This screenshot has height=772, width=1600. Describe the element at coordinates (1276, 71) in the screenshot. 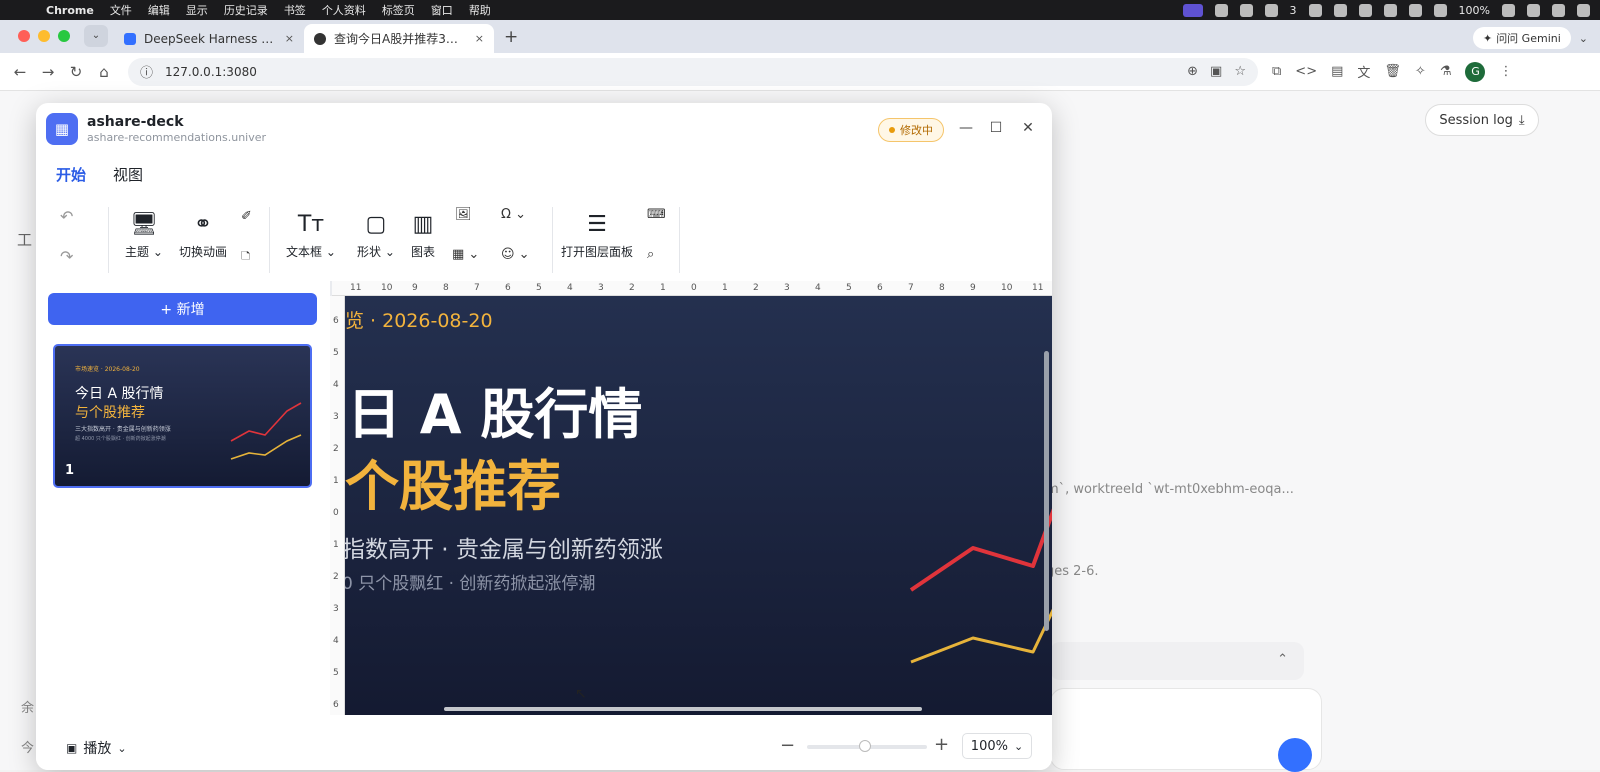

I see `extensions-icon: ⧉` at that location.